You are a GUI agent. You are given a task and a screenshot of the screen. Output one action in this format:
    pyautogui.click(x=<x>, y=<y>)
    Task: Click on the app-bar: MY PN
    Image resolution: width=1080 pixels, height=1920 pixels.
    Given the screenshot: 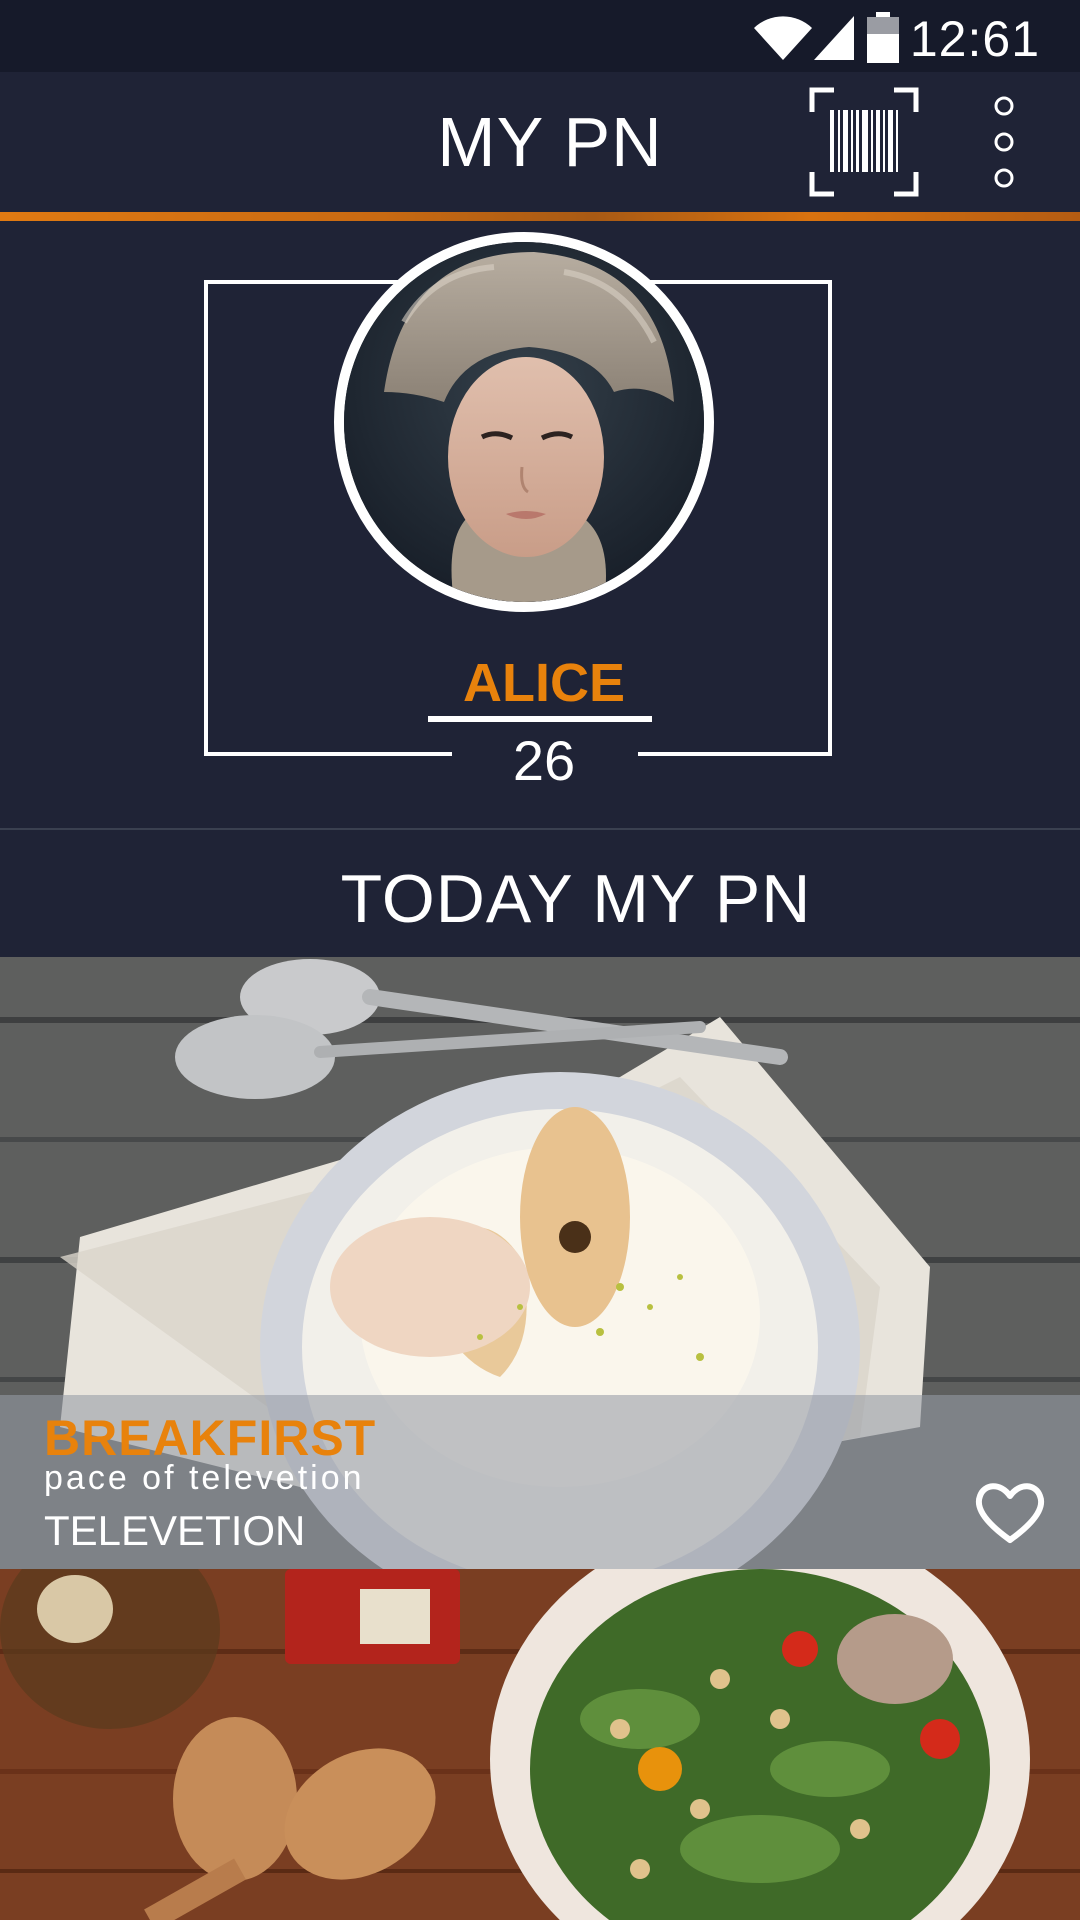 What is the action you would take?
    pyautogui.click(x=540, y=141)
    